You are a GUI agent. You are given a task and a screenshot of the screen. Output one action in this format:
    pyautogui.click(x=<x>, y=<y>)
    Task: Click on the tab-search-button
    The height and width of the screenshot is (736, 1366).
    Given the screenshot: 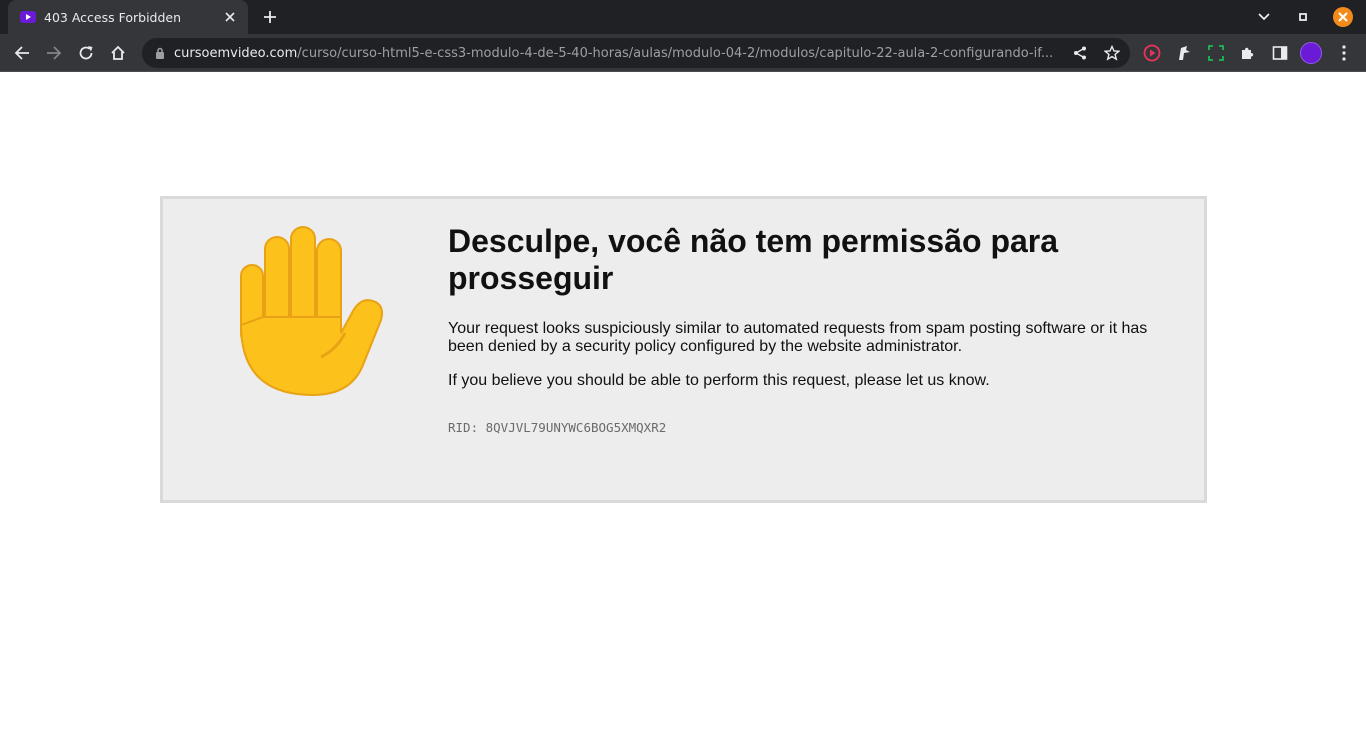 What is the action you would take?
    pyautogui.click(x=1264, y=17)
    